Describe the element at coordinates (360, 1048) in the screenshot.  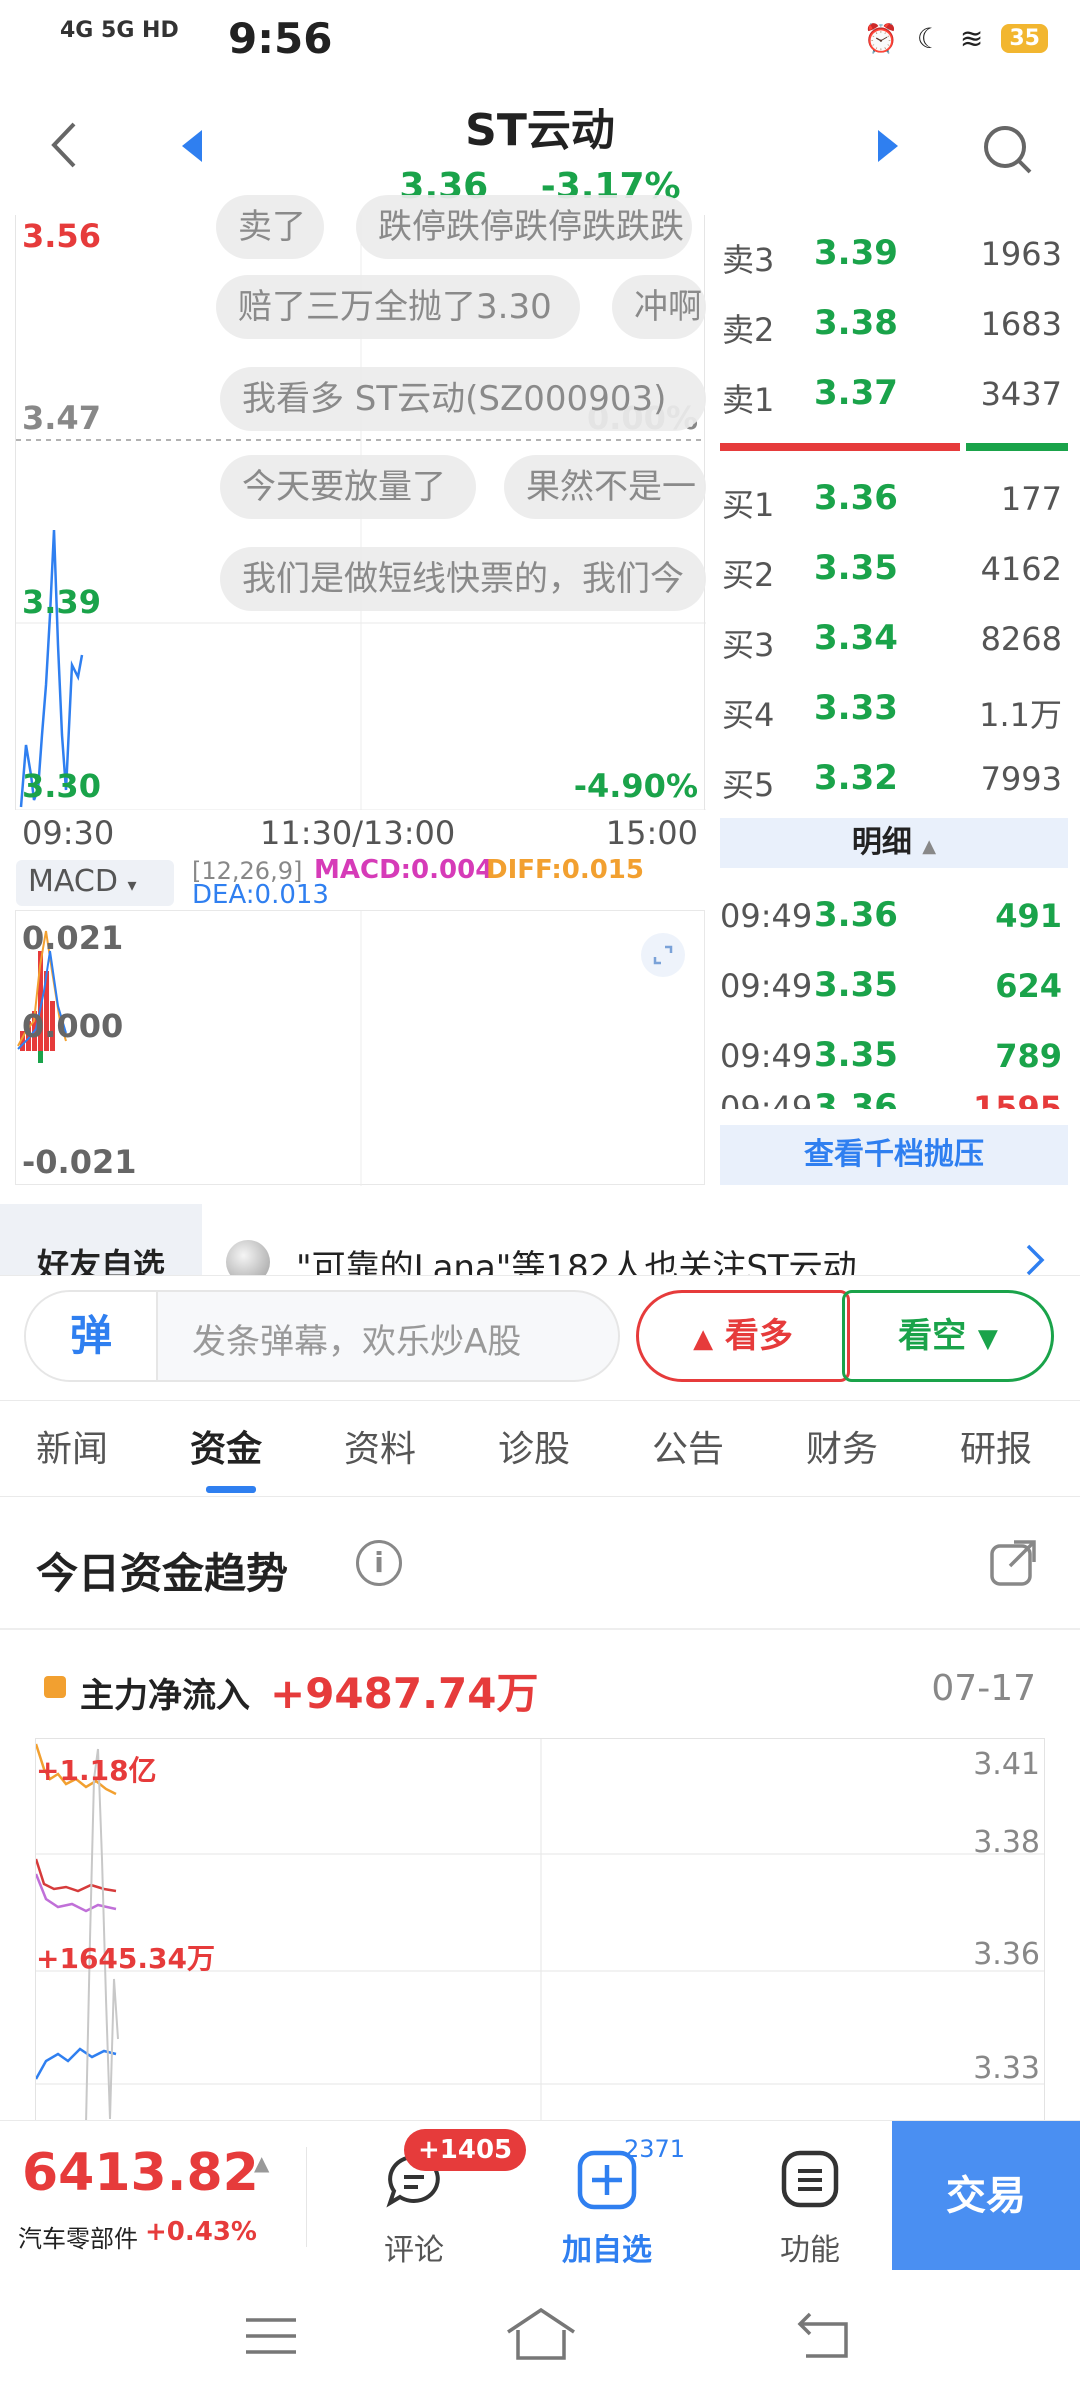
I see `macd-chart: 0.021 0.000 -0.021` at that location.